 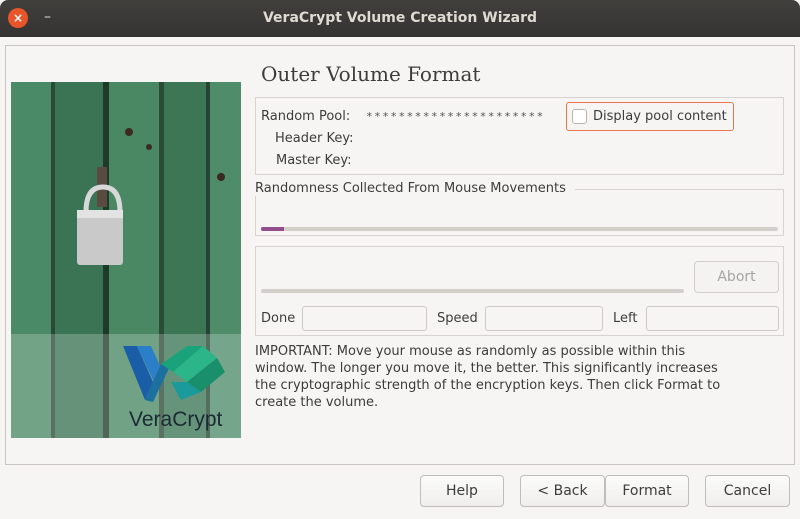 I want to click on display-pool-label: Display pool content, so click(x=660, y=116).